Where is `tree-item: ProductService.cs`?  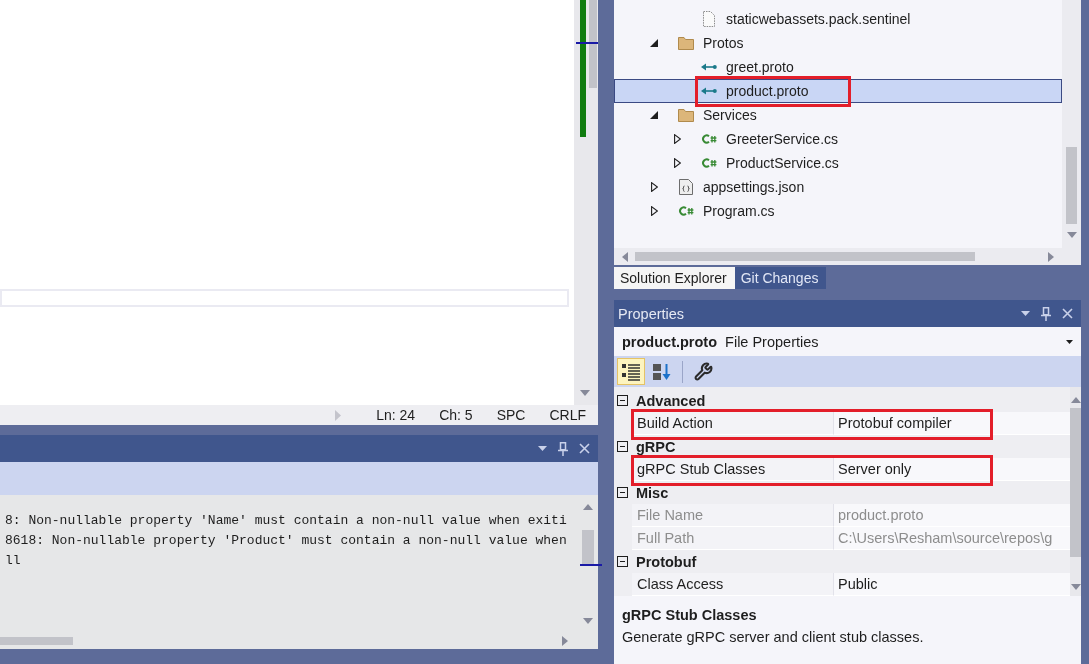
tree-item: ProductService.cs is located at coordinates (838, 163).